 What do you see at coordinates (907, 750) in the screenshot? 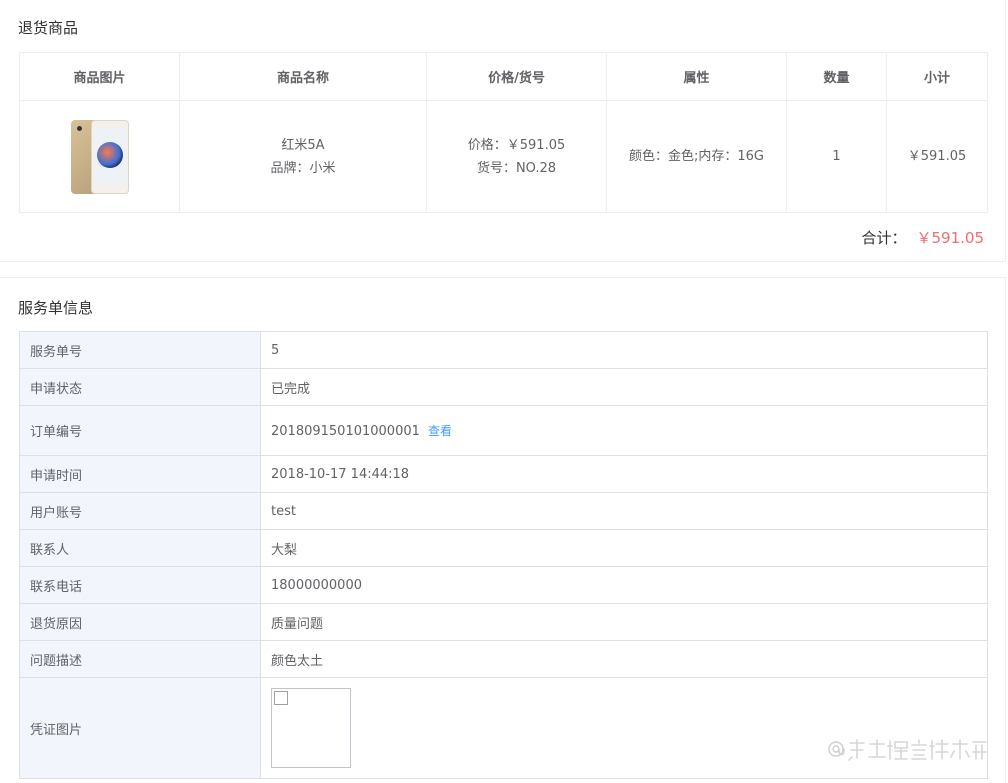
I see `watermark` at bounding box center [907, 750].